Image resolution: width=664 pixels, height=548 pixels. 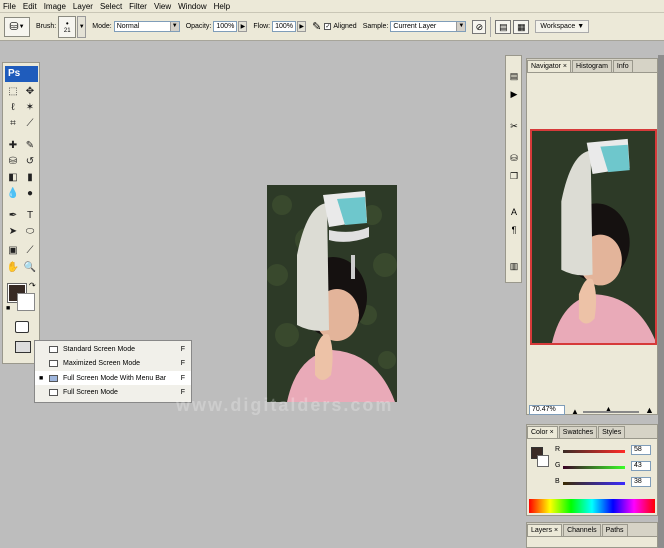 I want to click on eraser-tool-icon: ◧, so click(x=13, y=178).